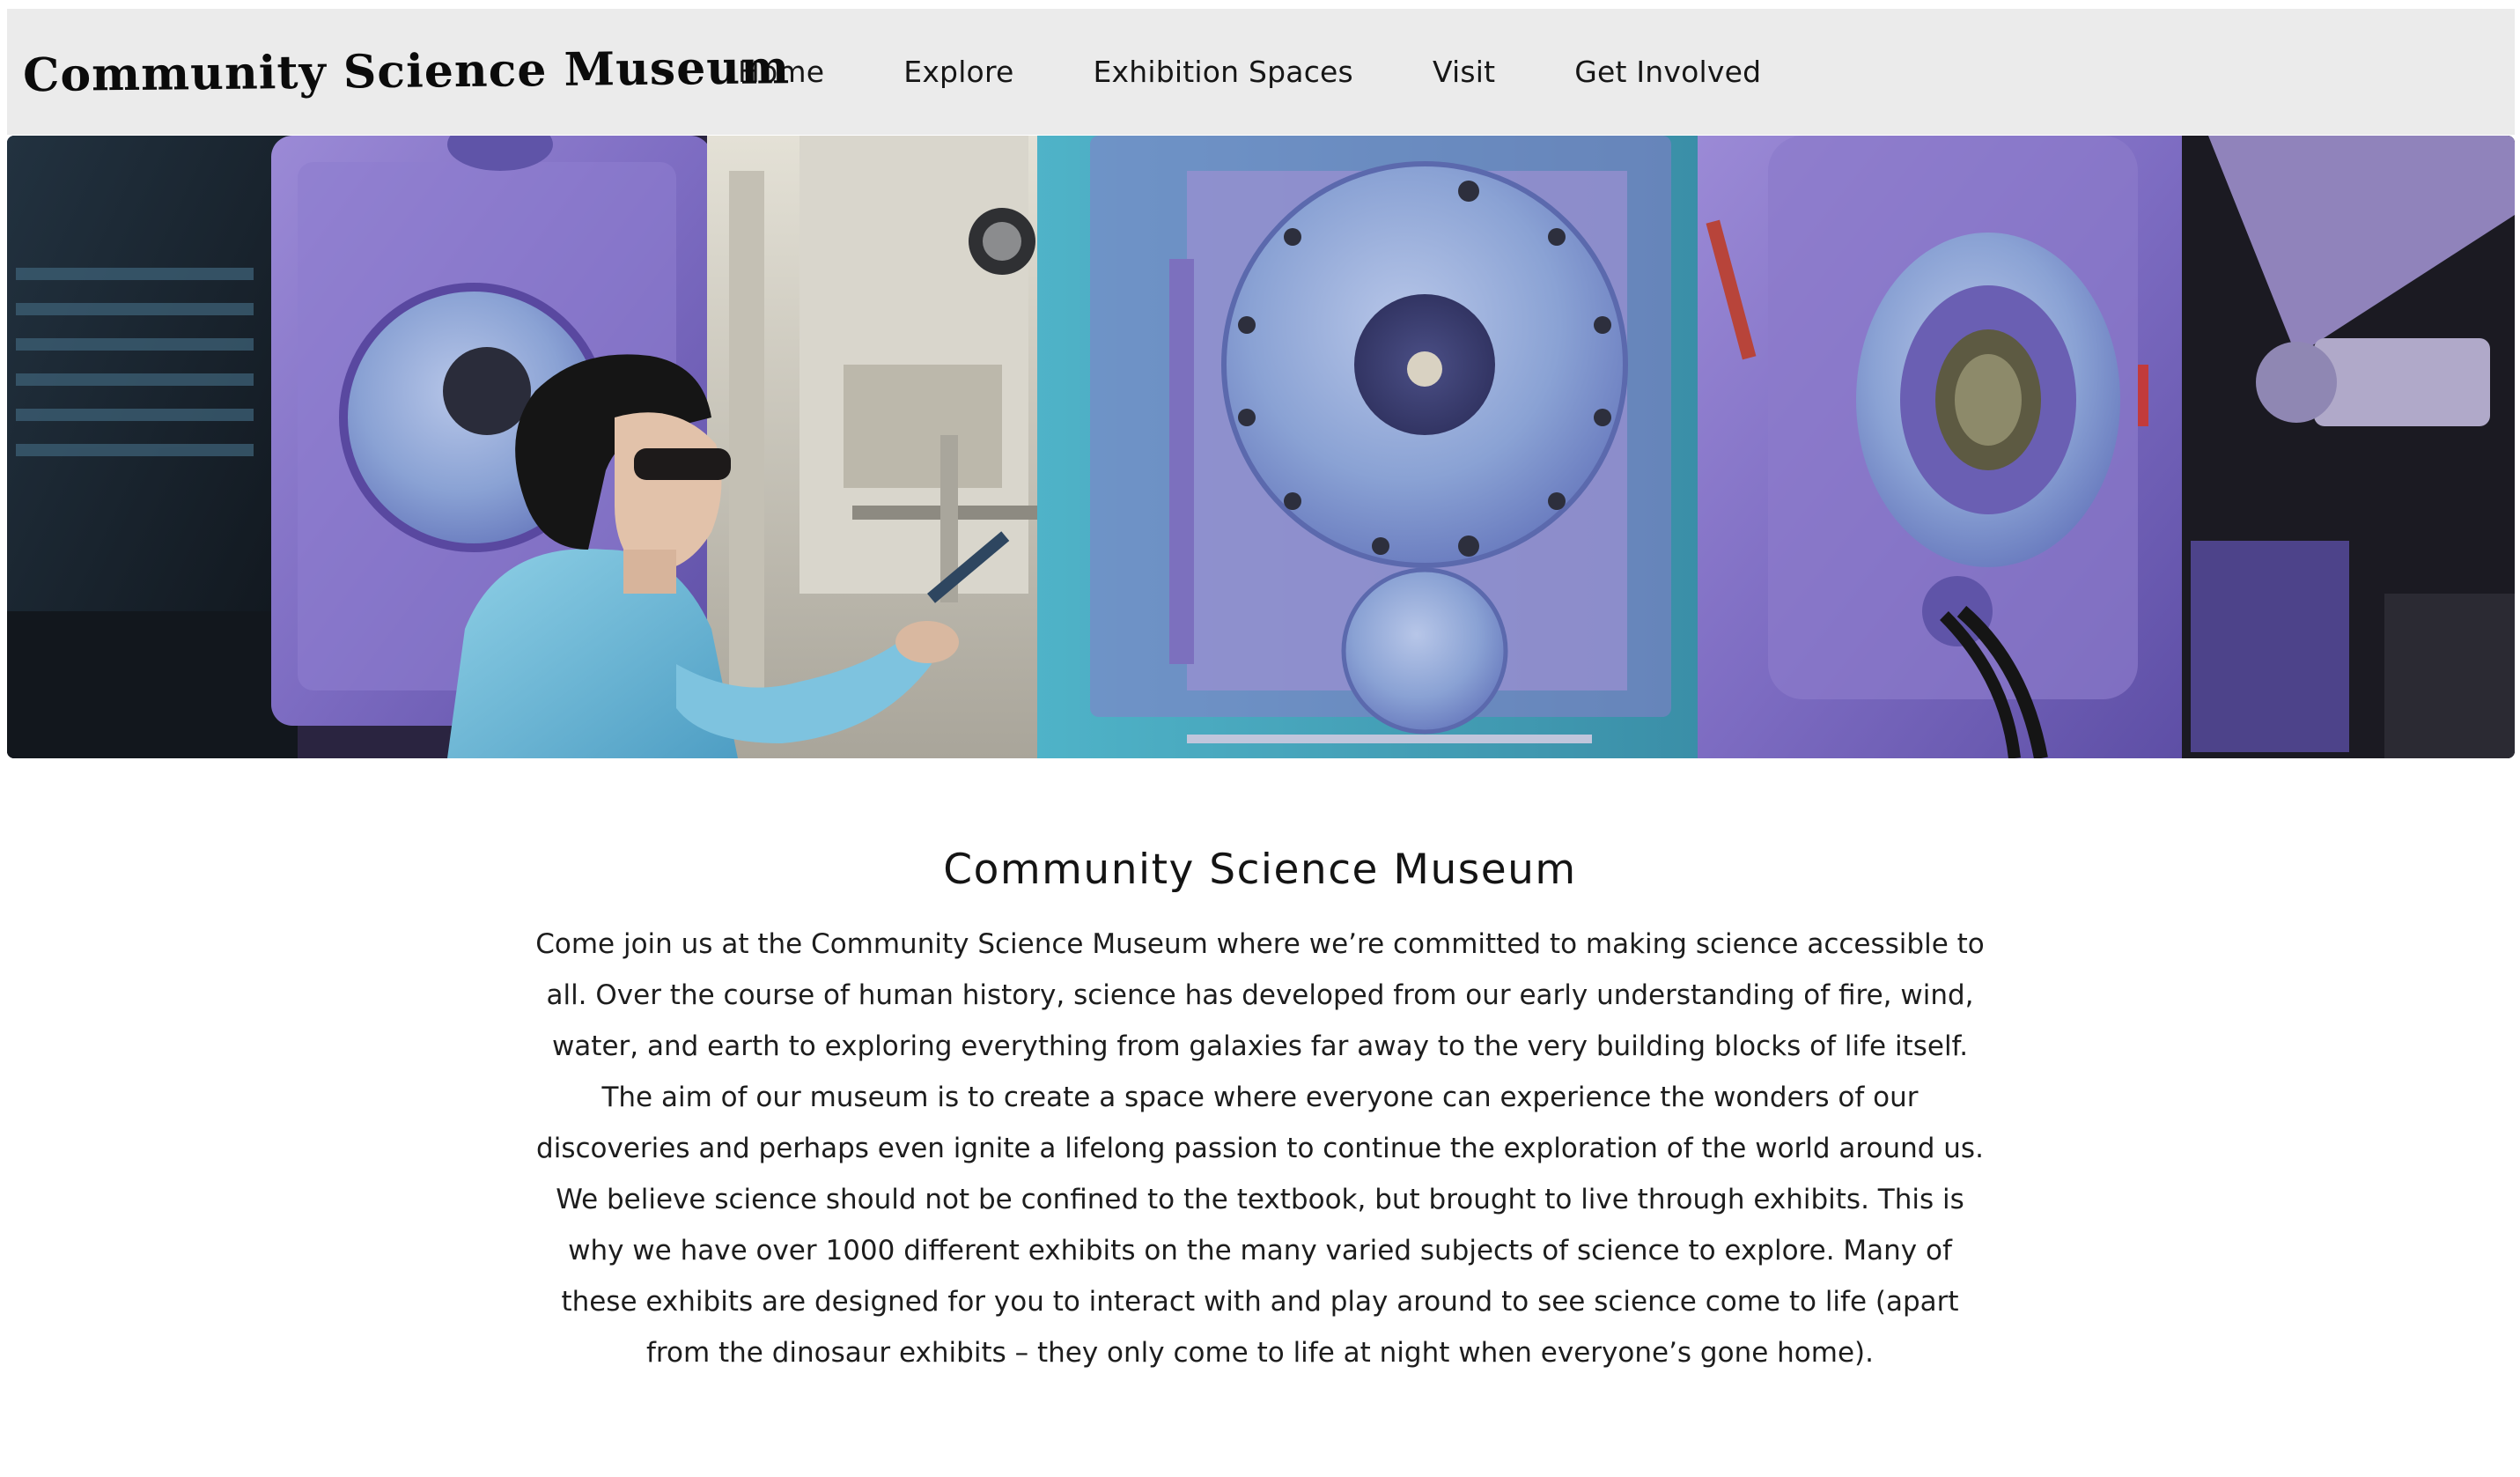 This screenshot has width=2520, height=1477. I want to click on site-logo: Community Science Museum, so click(407, 71).